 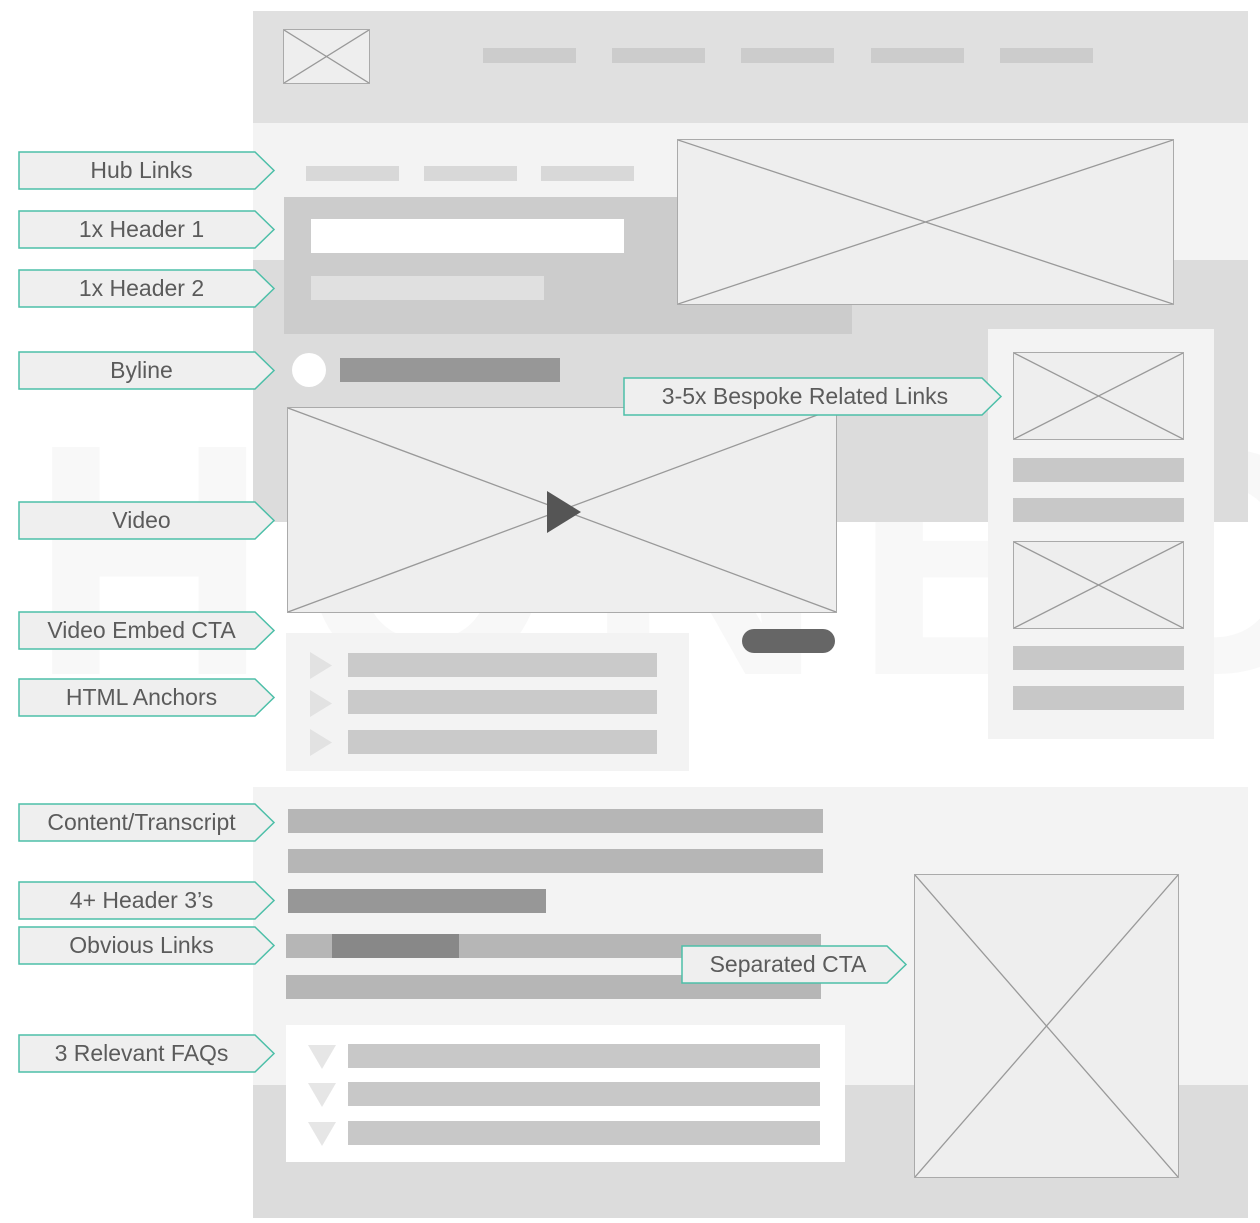 I want to click on annotation-text: Byline, so click(x=141, y=370).